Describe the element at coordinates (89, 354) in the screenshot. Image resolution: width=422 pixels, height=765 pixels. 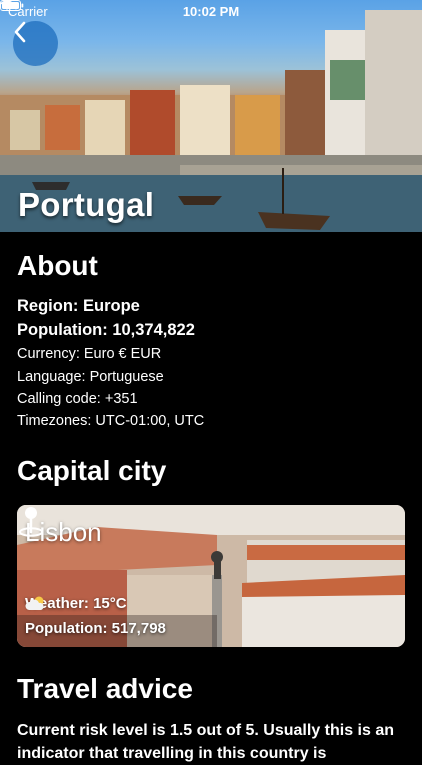
I see `currency-text: Currency: Euro € EUR` at that location.